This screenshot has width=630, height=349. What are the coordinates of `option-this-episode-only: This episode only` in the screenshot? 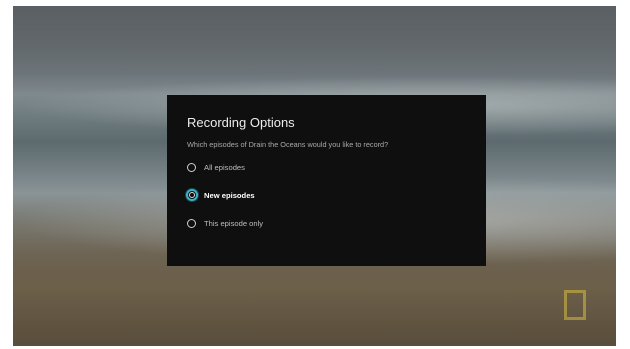 It's located at (326, 223).